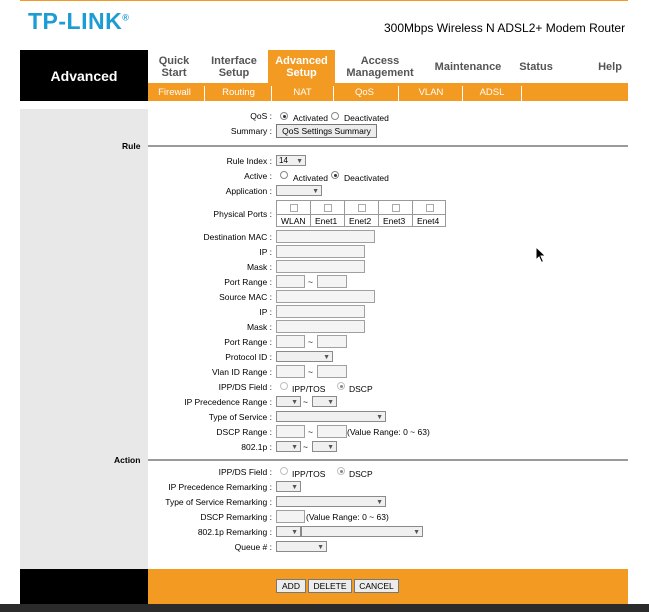 This screenshot has width=649, height=612. I want to click on port-enet1-checkbox, so click(328, 208).